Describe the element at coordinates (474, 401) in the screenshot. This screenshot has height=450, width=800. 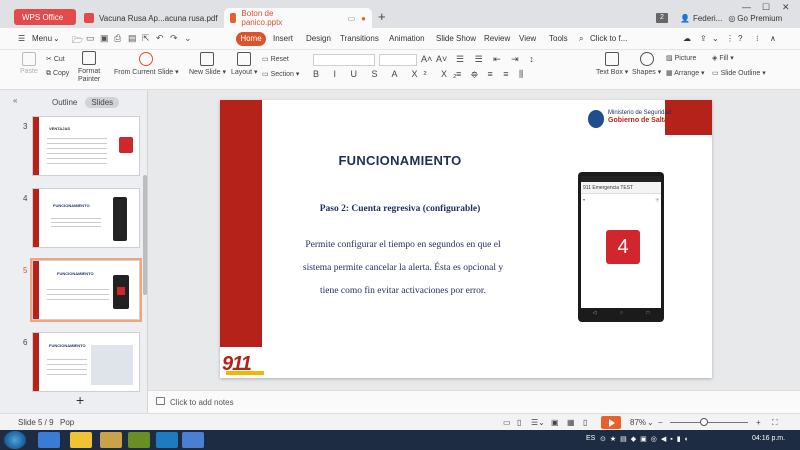
I see `notes-pane: Click to add notes` at that location.